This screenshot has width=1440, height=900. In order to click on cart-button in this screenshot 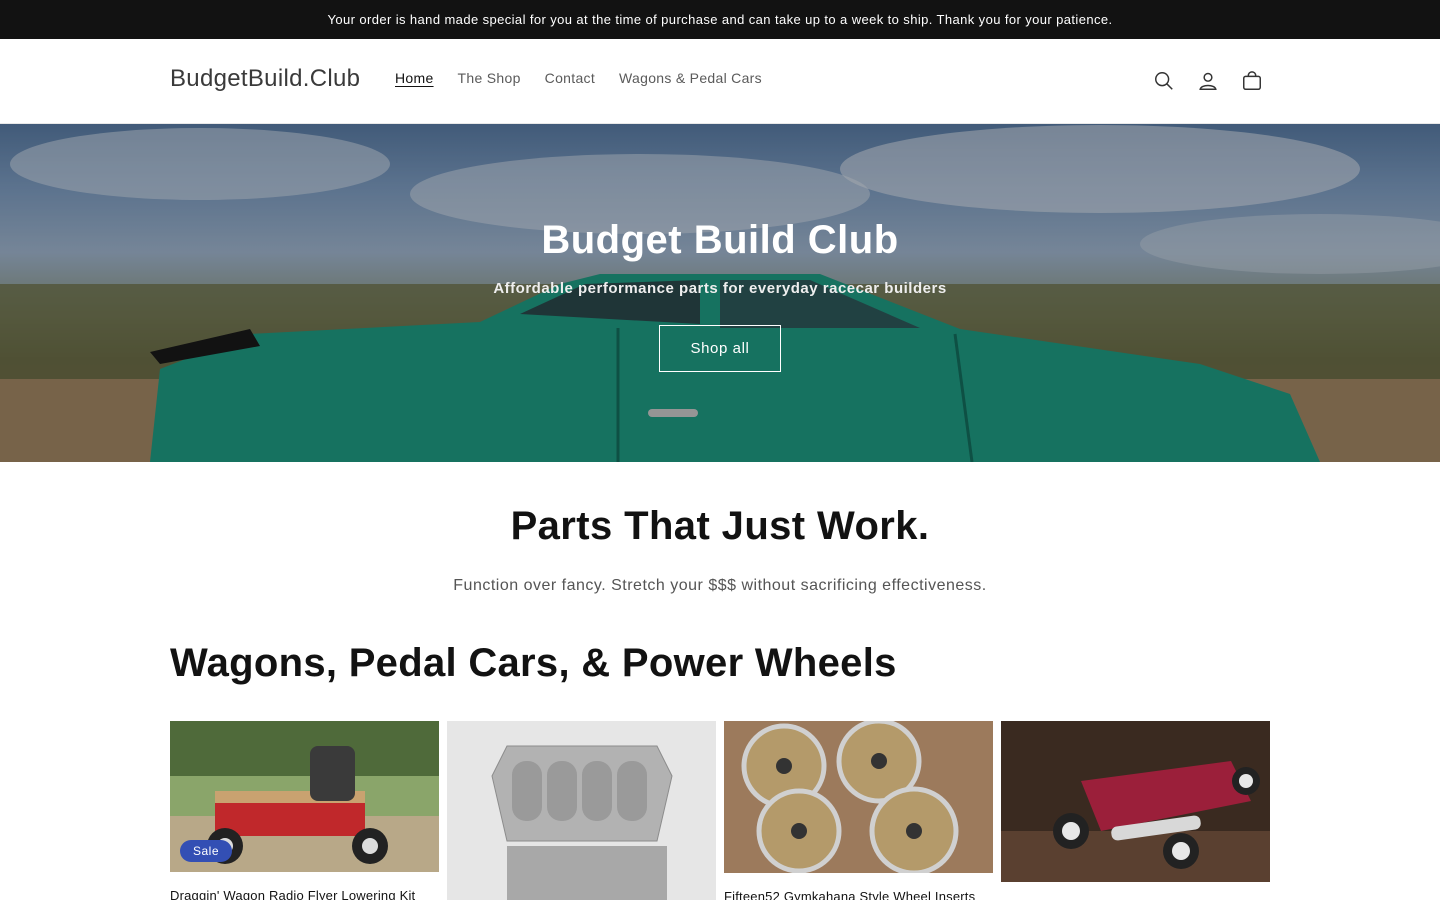, I will do `click(1252, 81)`.